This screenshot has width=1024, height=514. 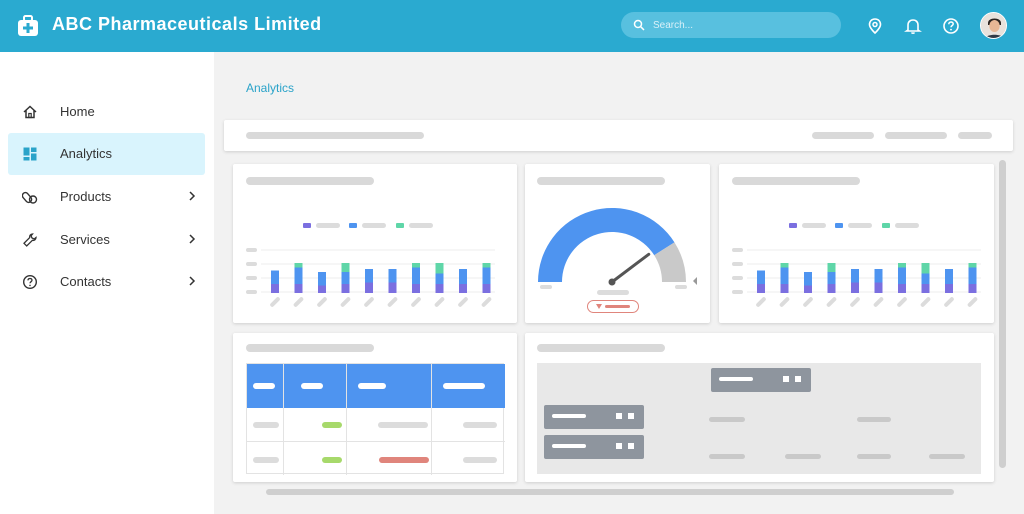 What do you see at coordinates (375, 419) in the screenshot?
I see `data-table` at bounding box center [375, 419].